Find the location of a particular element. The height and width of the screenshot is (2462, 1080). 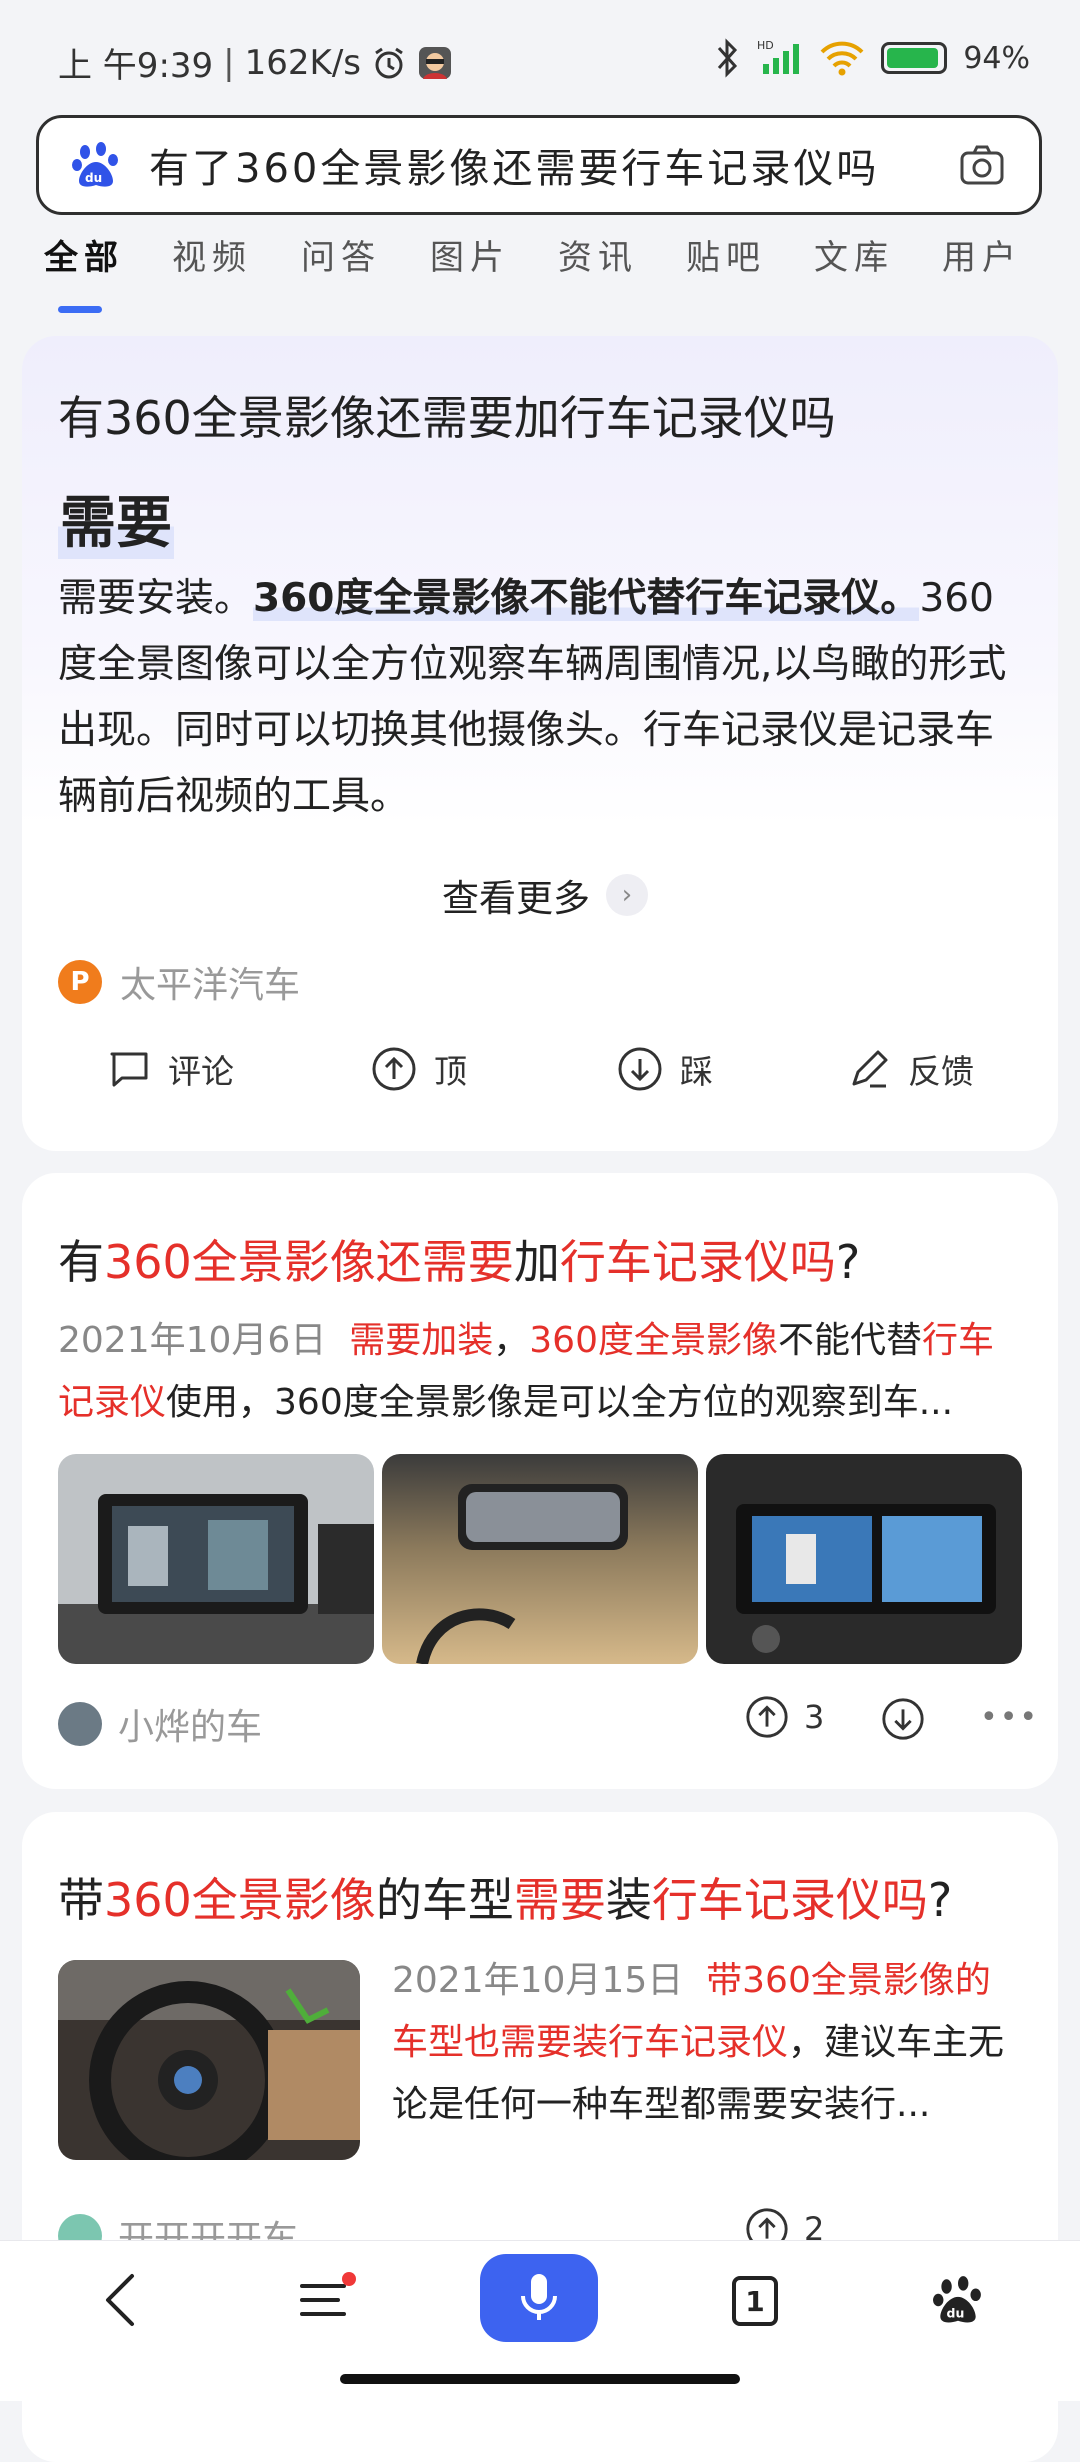

signal-icon: HD is located at coordinates (778, 56).